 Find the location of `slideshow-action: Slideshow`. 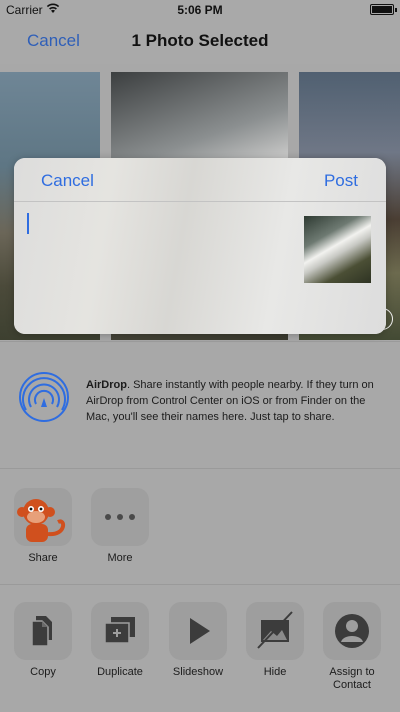

slideshow-action: Slideshow is located at coordinates (198, 640).